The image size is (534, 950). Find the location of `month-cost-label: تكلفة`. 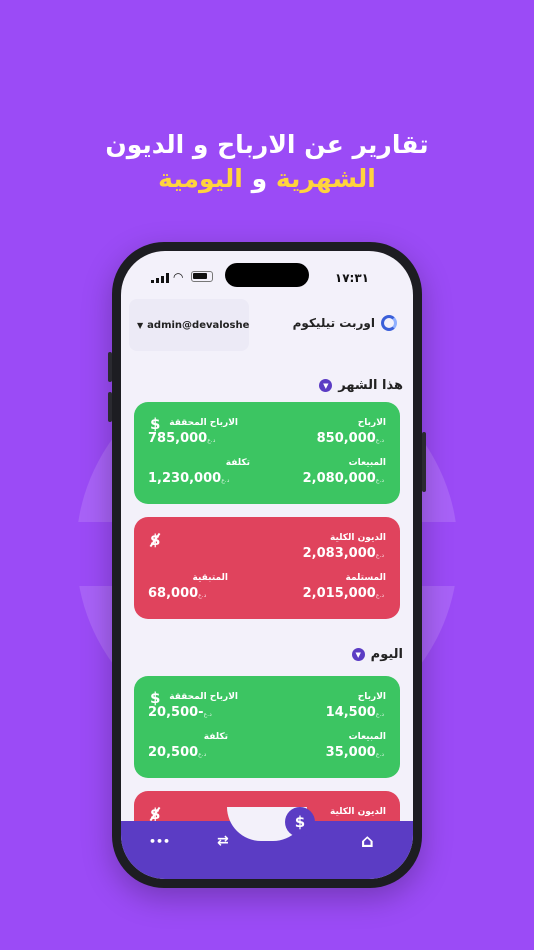

month-cost-label: تكلفة is located at coordinates (237, 463).